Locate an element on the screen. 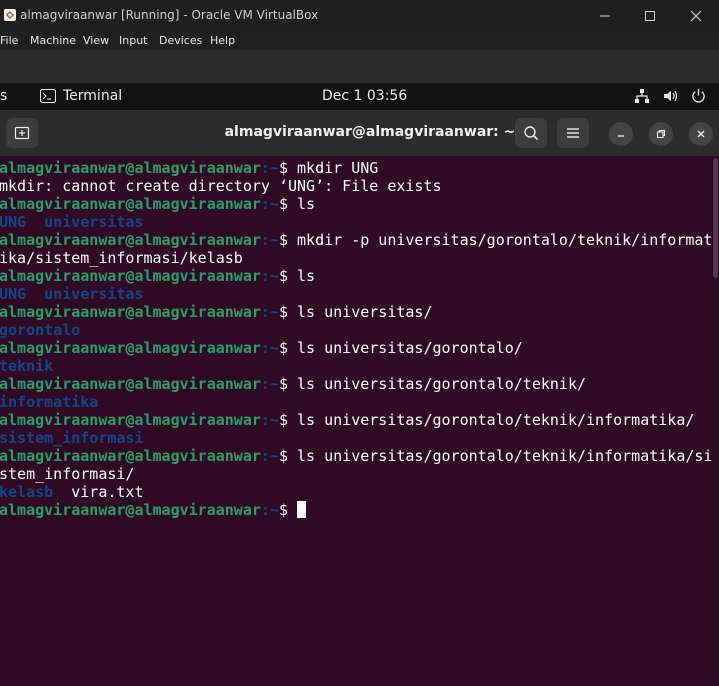 The image size is (719, 686). gnome-topbar: s Terminal Dec 1 03:56 is located at coordinates (359, 96).